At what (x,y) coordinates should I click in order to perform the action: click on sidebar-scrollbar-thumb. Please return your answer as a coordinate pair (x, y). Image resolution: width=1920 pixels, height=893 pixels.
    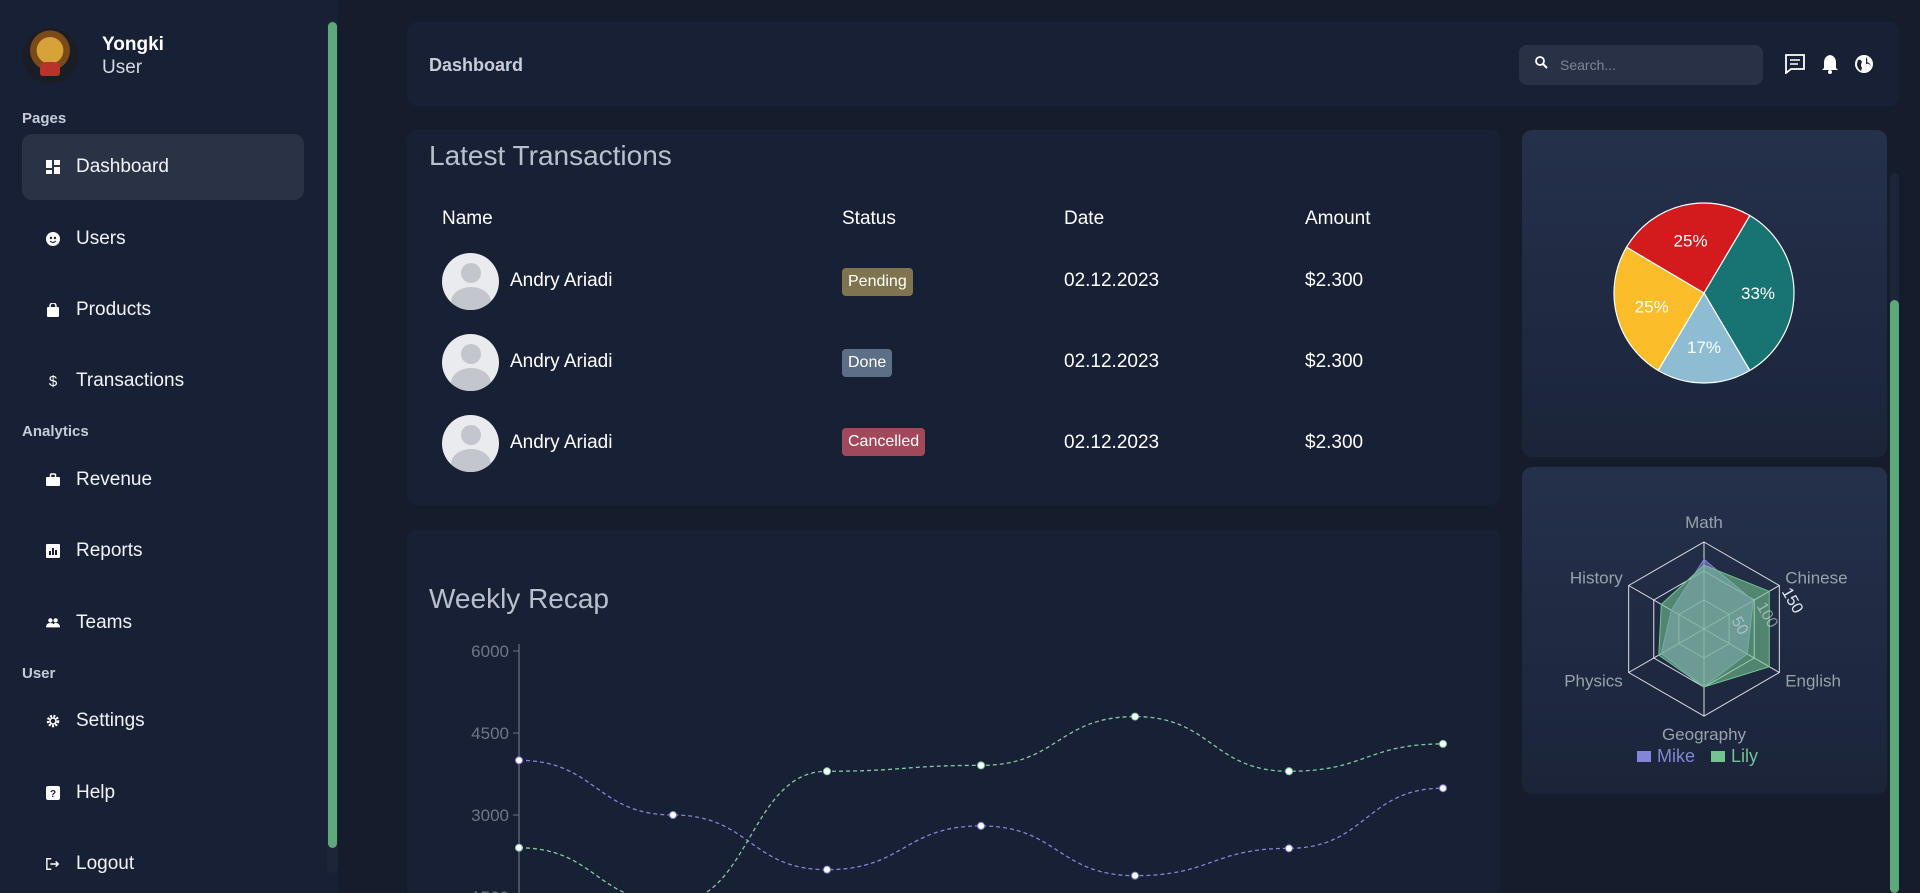
    Looking at the image, I should click on (332, 435).